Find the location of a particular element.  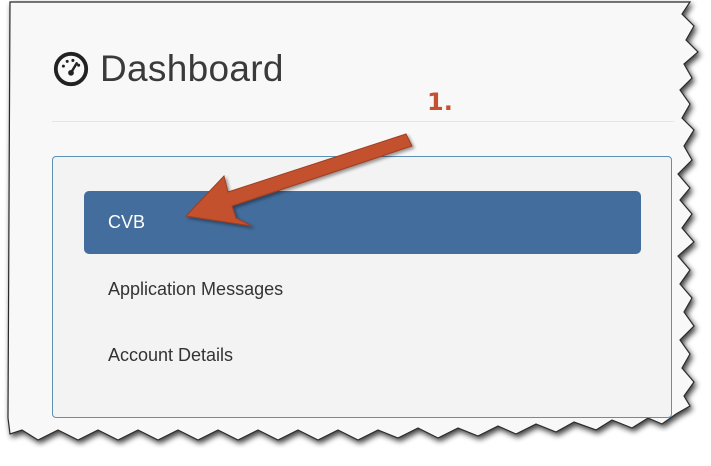

nav-item-label: Account Details is located at coordinates (171, 355).